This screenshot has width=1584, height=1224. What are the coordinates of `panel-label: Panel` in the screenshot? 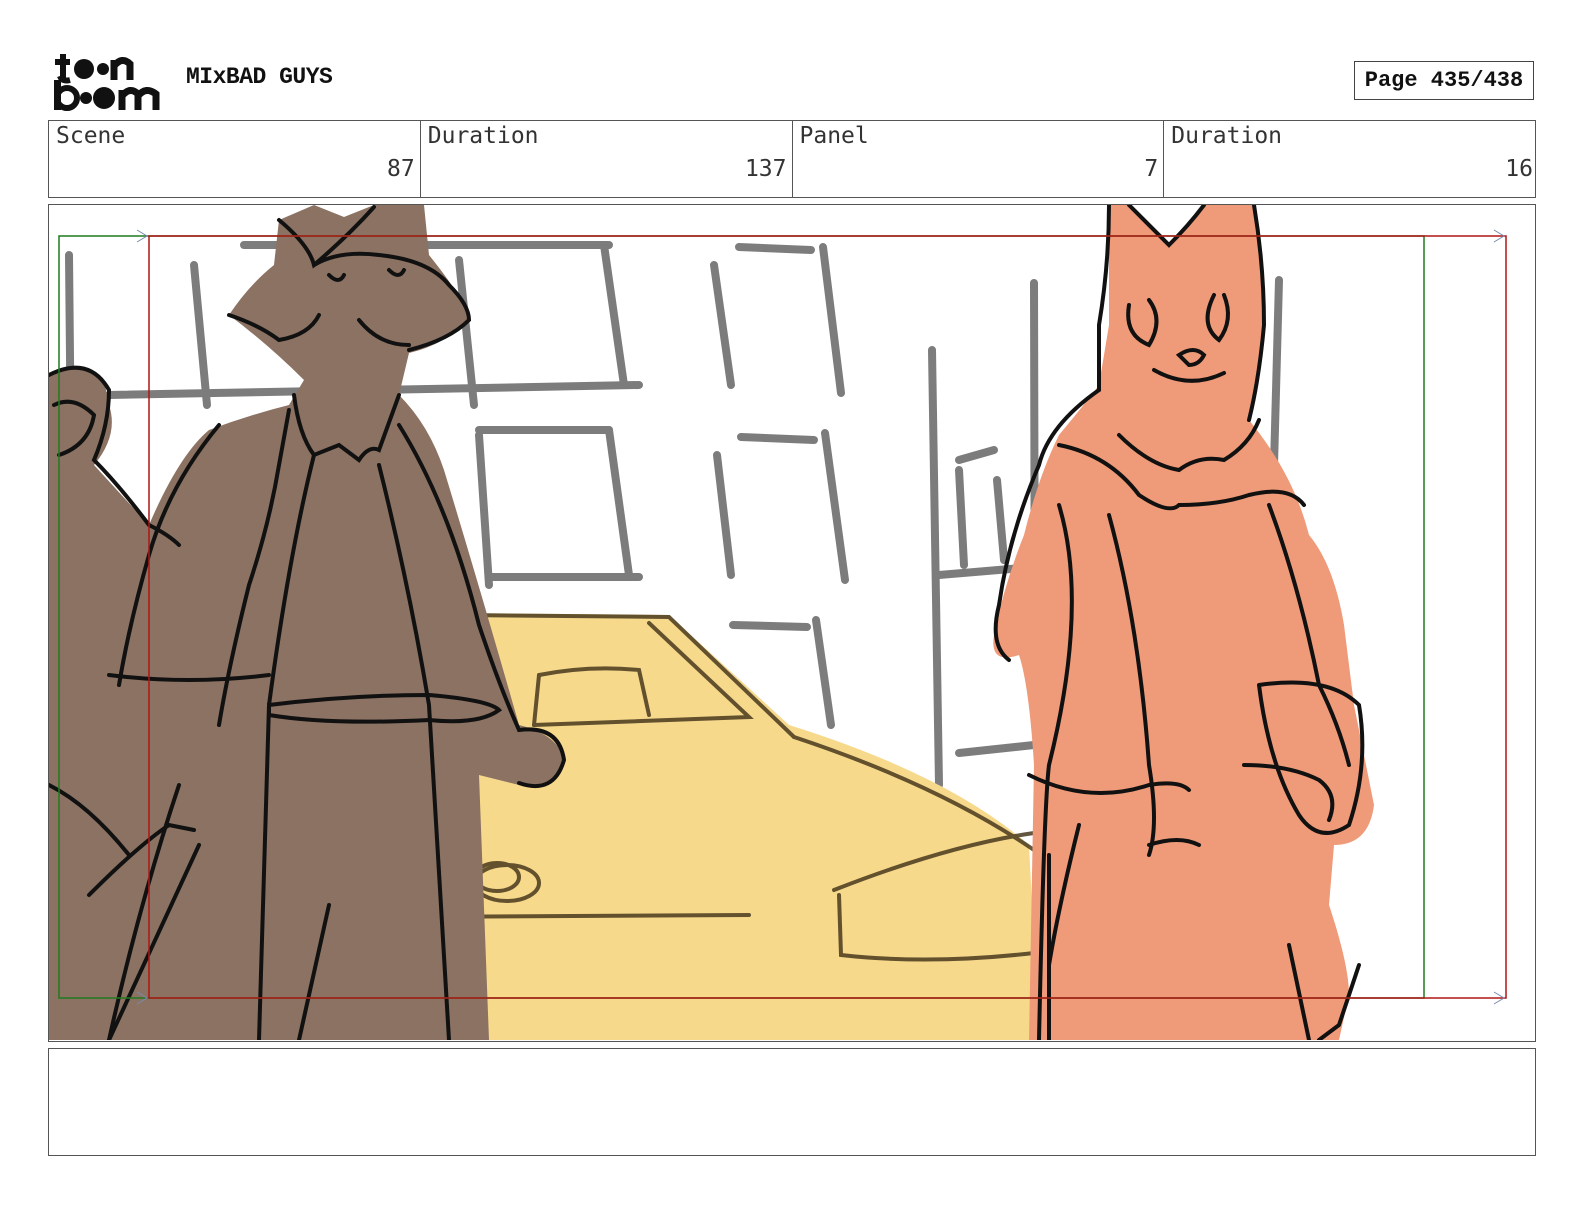 It's located at (834, 136).